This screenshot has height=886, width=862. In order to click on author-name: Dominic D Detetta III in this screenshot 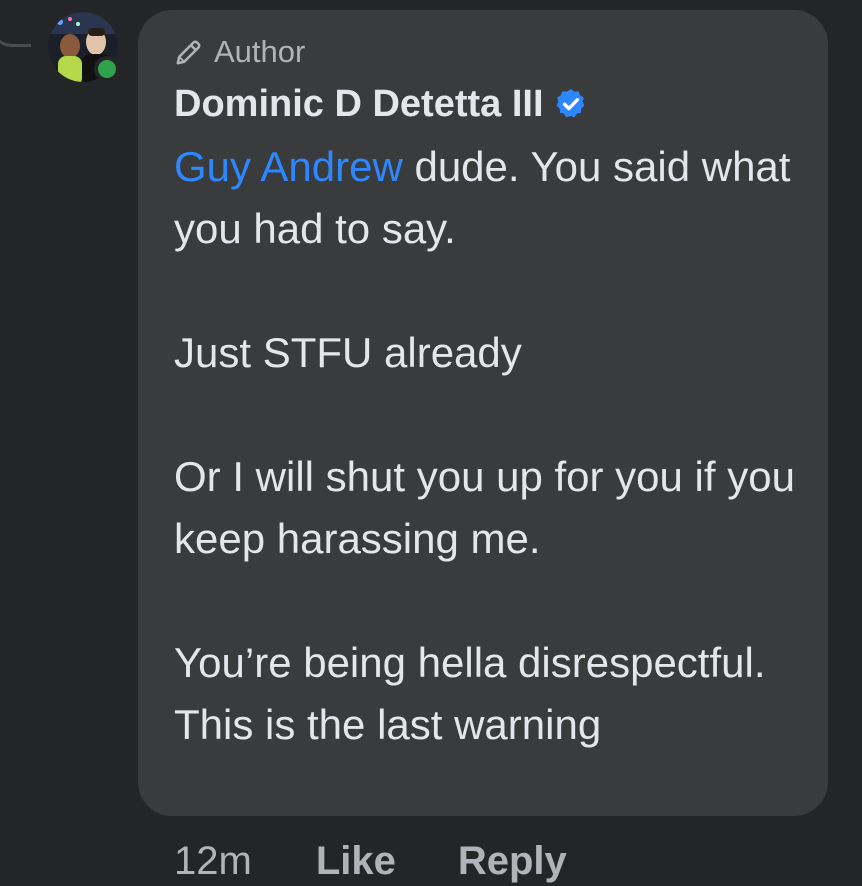, I will do `click(359, 104)`.